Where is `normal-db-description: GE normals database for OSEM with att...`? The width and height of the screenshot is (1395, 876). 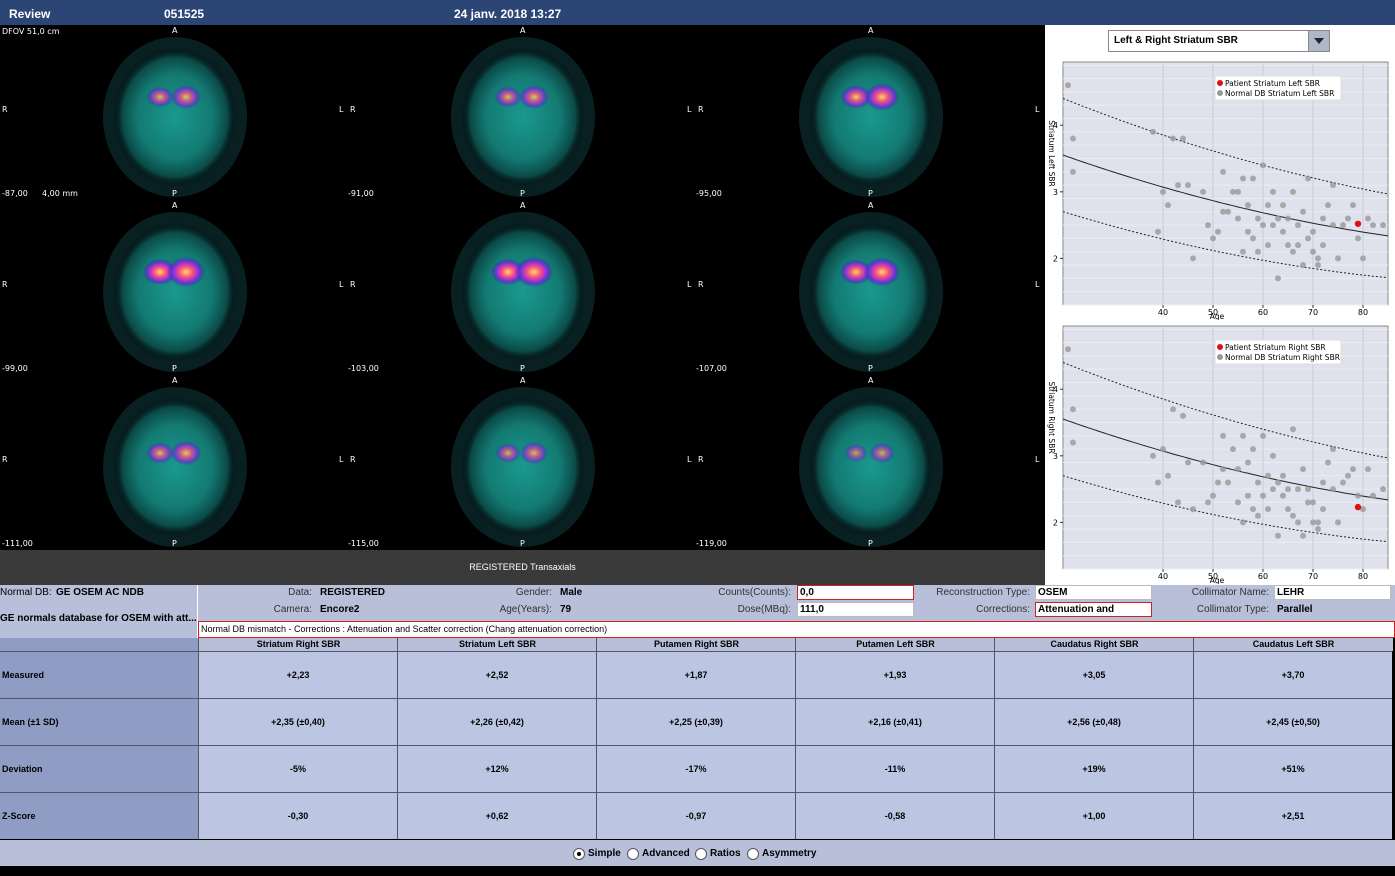
normal-db-description: GE normals database for OSEM with att... is located at coordinates (98, 618).